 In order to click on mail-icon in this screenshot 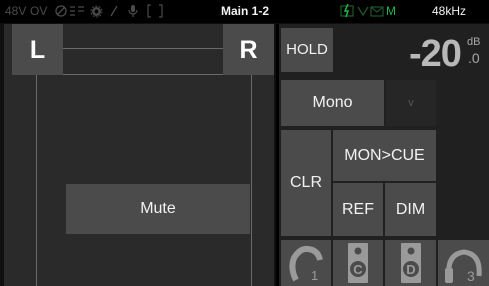, I will do `click(377, 11)`.